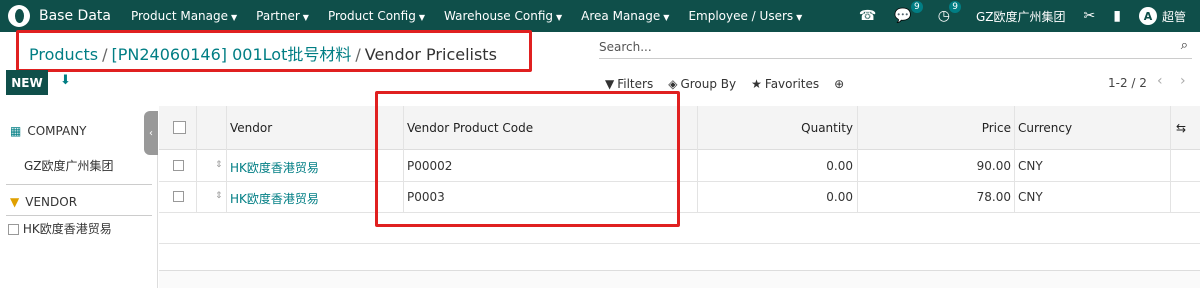  I want to click on price-cell: 90.00, so click(993, 166).